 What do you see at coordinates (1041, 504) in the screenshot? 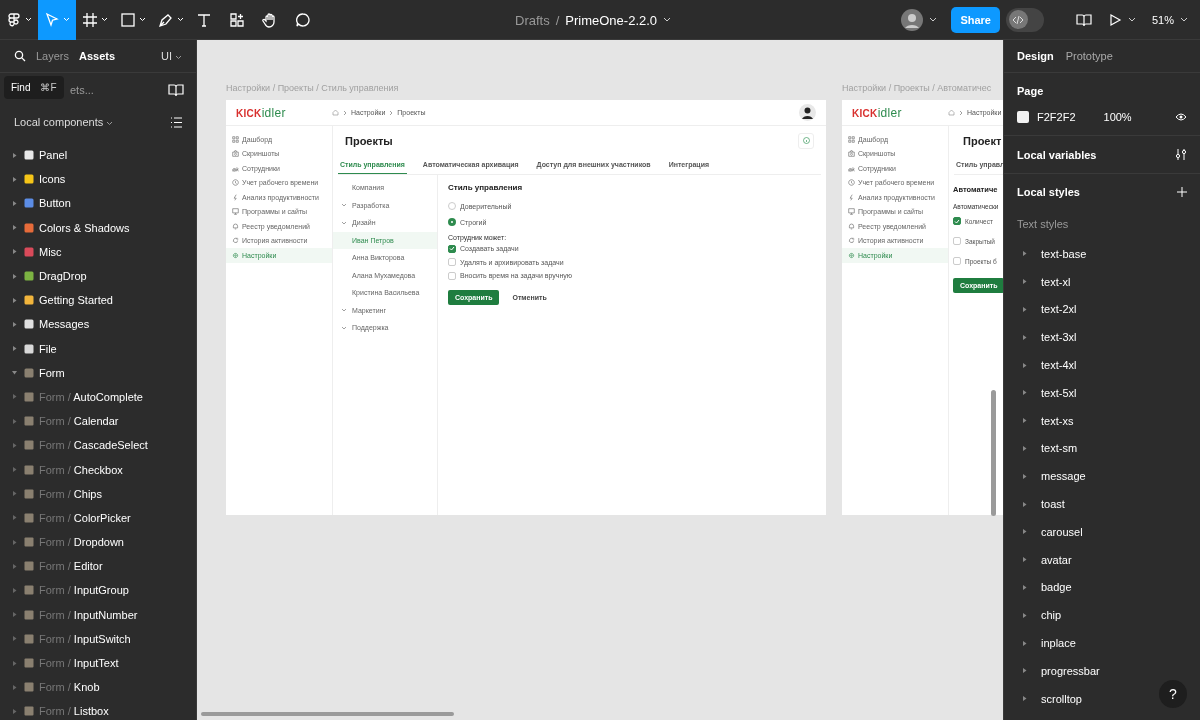
I see `text-style-item: toast` at bounding box center [1041, 504].